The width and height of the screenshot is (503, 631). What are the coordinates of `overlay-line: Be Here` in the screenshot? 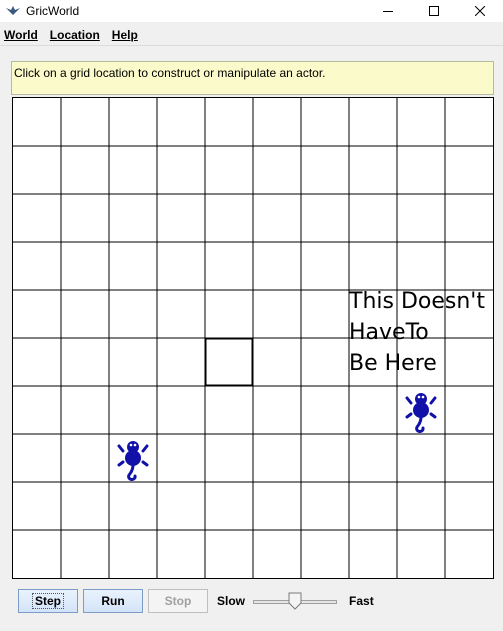 It's located at (393, 363).